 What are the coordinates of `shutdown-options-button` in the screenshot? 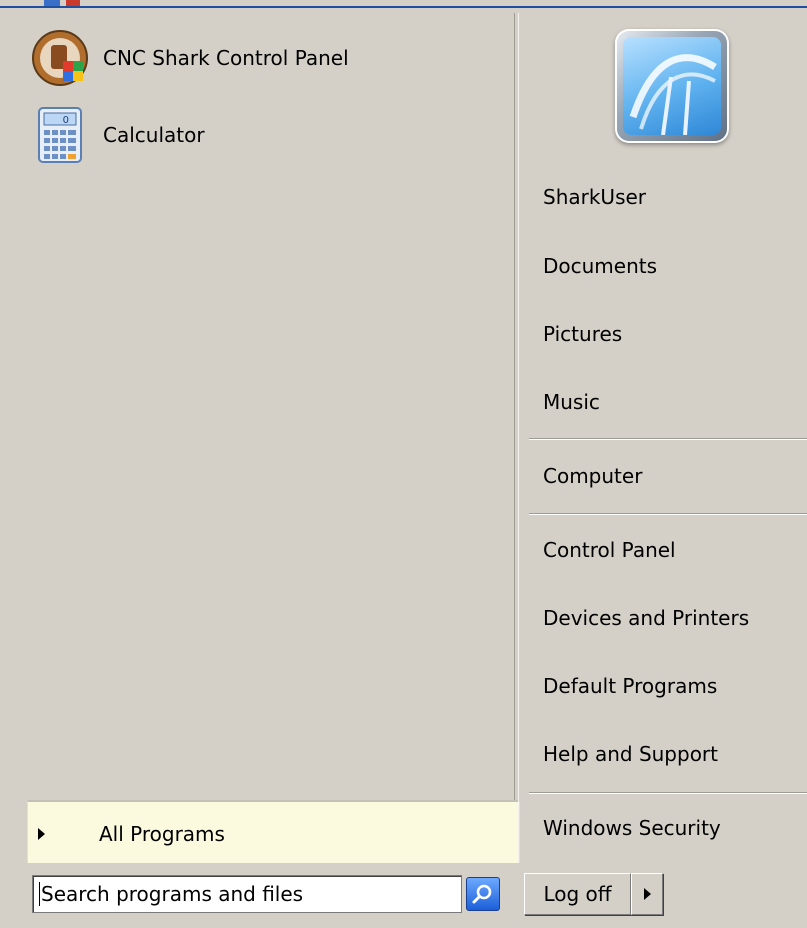 It's located at (647, 894).